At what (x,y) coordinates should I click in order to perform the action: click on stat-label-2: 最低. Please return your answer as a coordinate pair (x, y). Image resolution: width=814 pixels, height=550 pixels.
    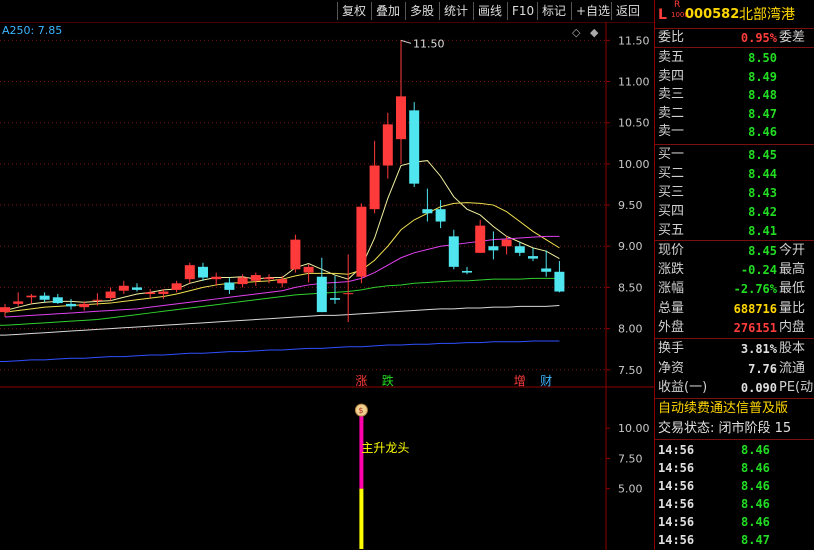
    Looking at the image, I should click on (792, 289).